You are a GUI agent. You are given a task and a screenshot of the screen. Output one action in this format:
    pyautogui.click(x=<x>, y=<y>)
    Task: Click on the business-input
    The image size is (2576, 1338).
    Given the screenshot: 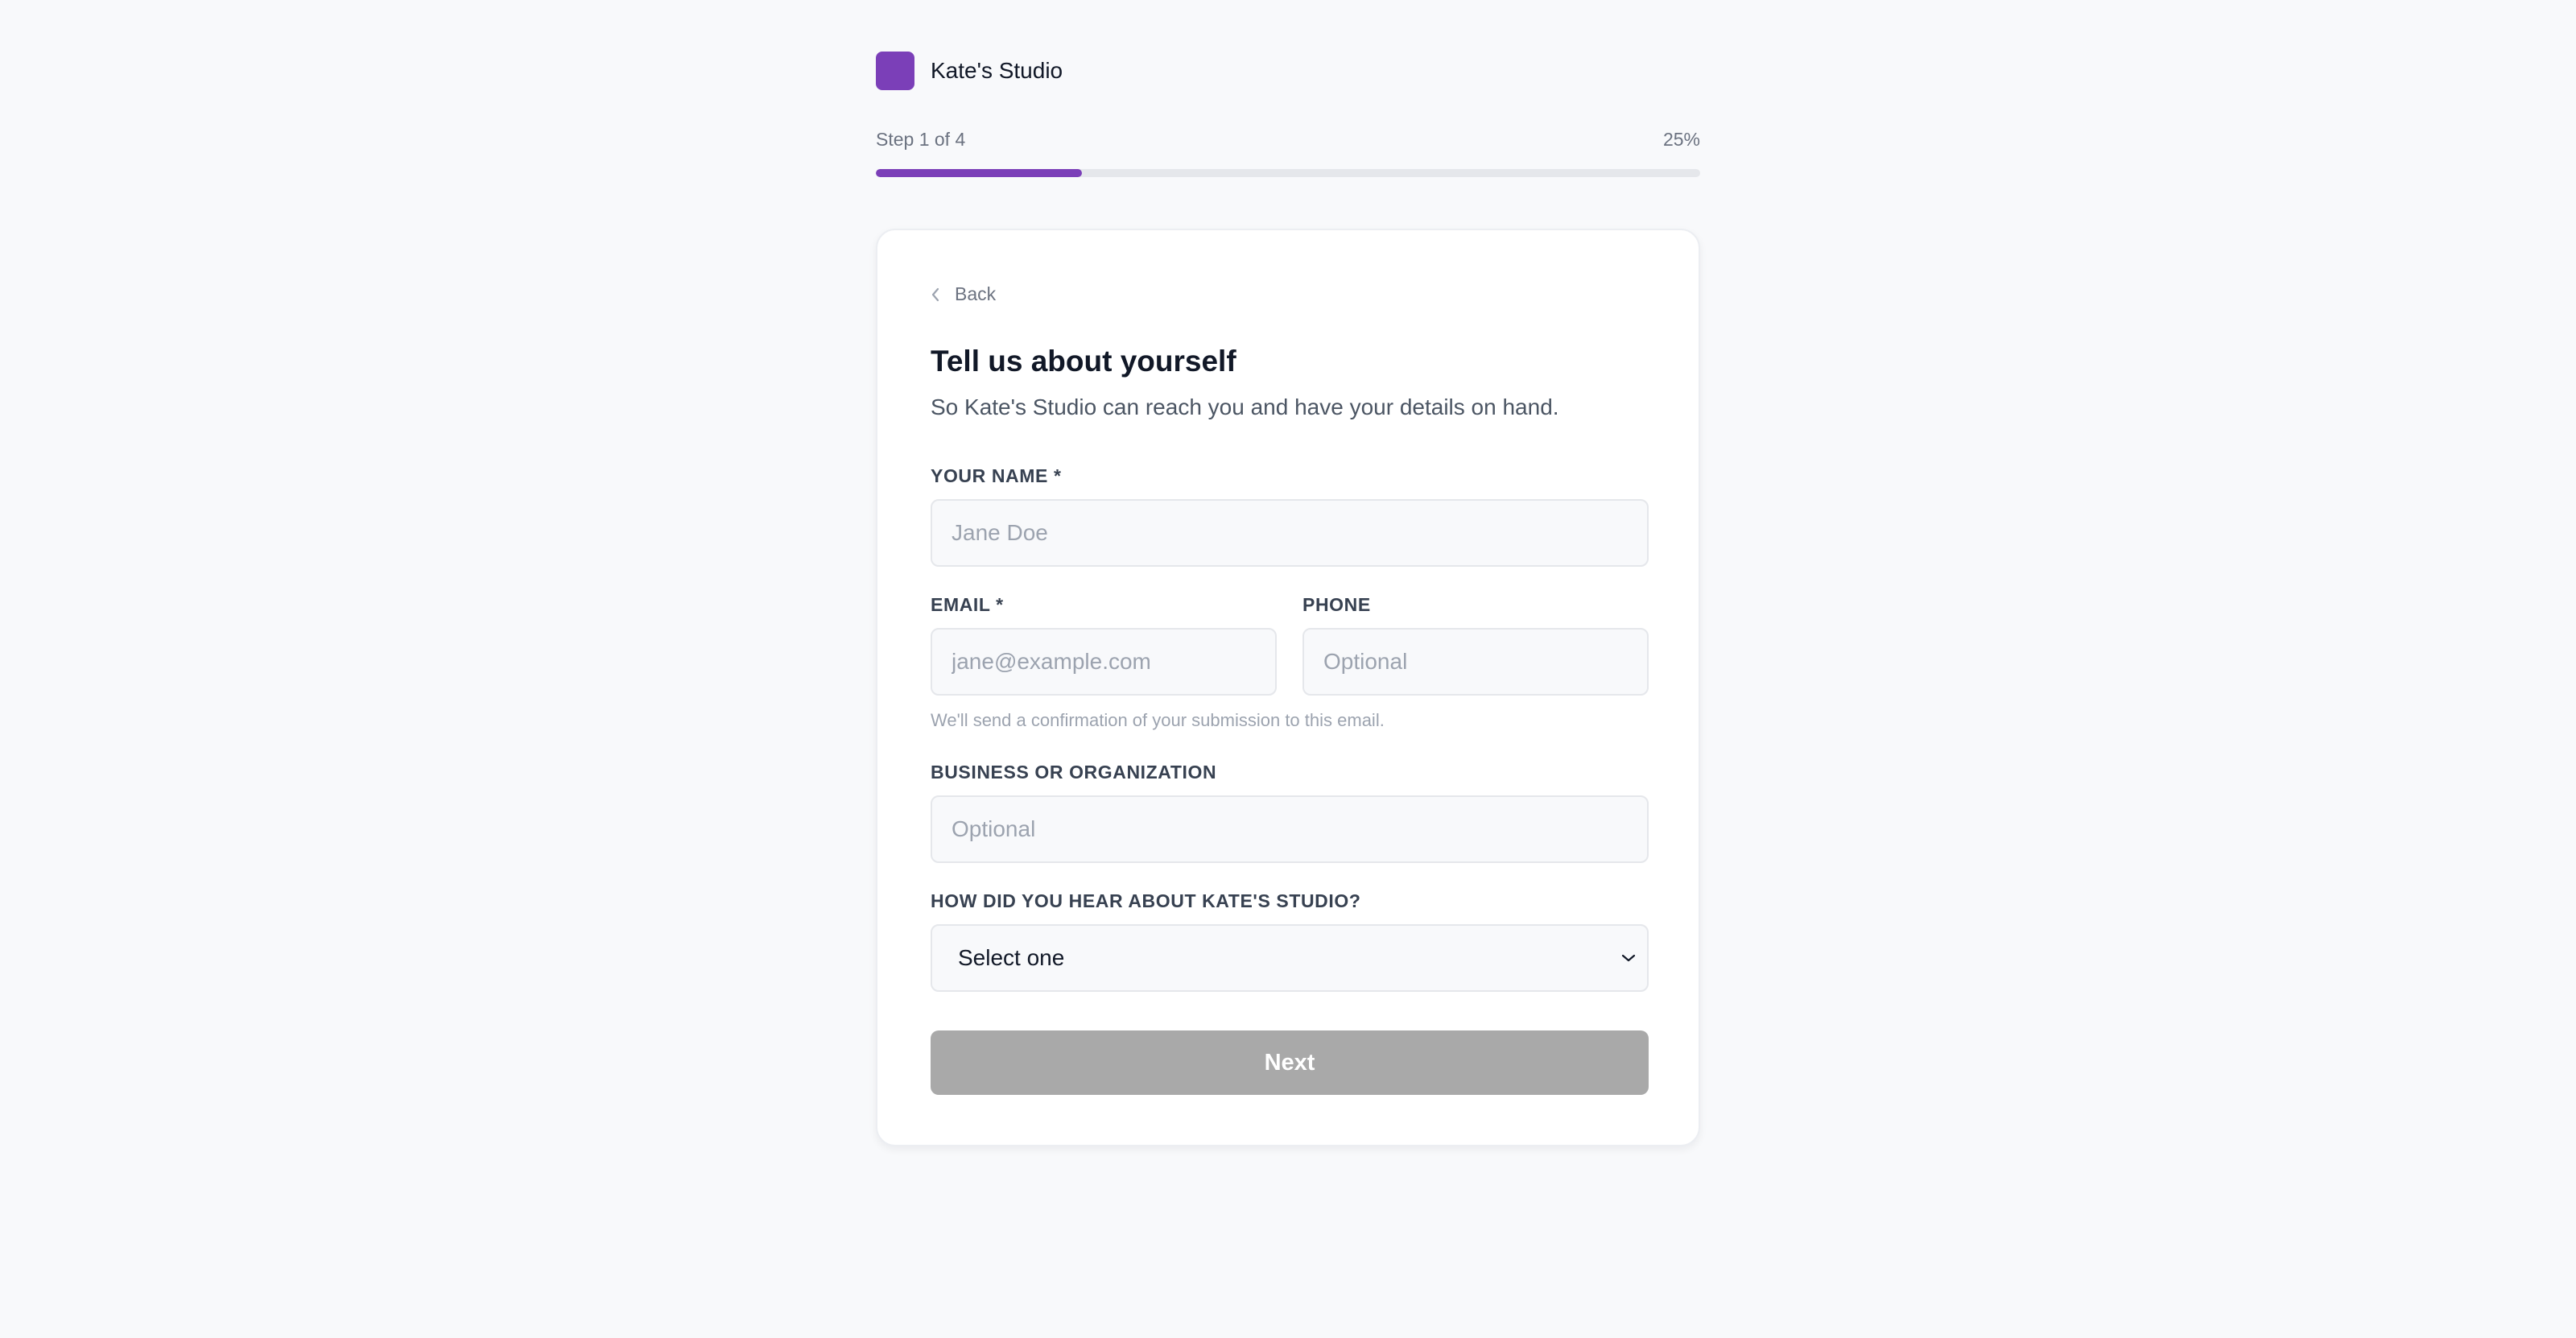 What is the action you would take?
    pyautogui.click(x=1290, y=829)
    